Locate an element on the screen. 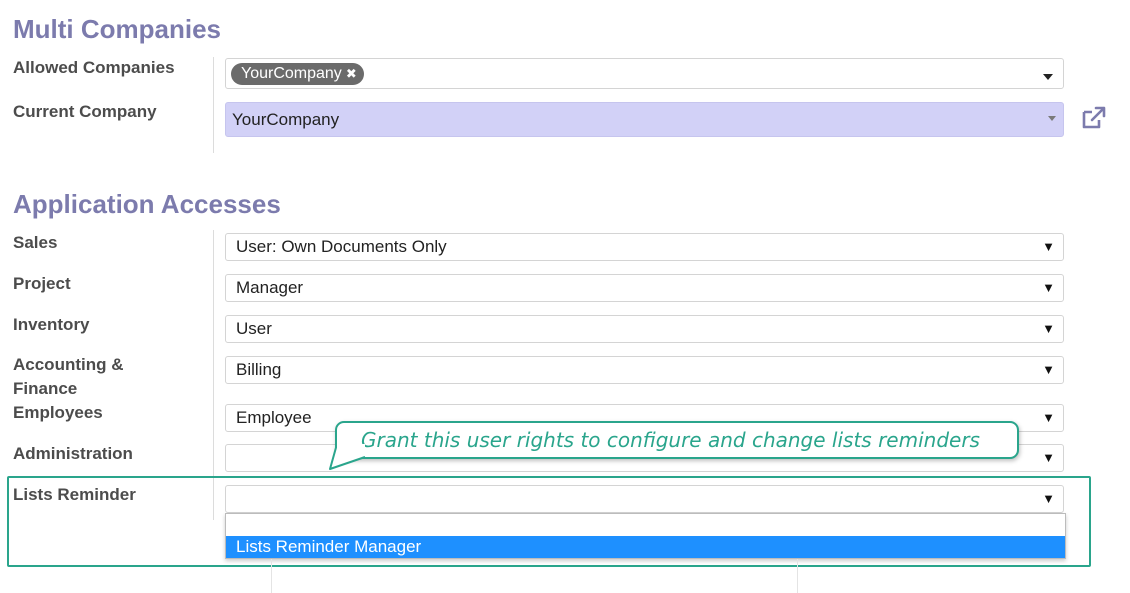 The image size is (1130, 593). sales-value: User: Own Documents Only is located at coordinates (341, 246).